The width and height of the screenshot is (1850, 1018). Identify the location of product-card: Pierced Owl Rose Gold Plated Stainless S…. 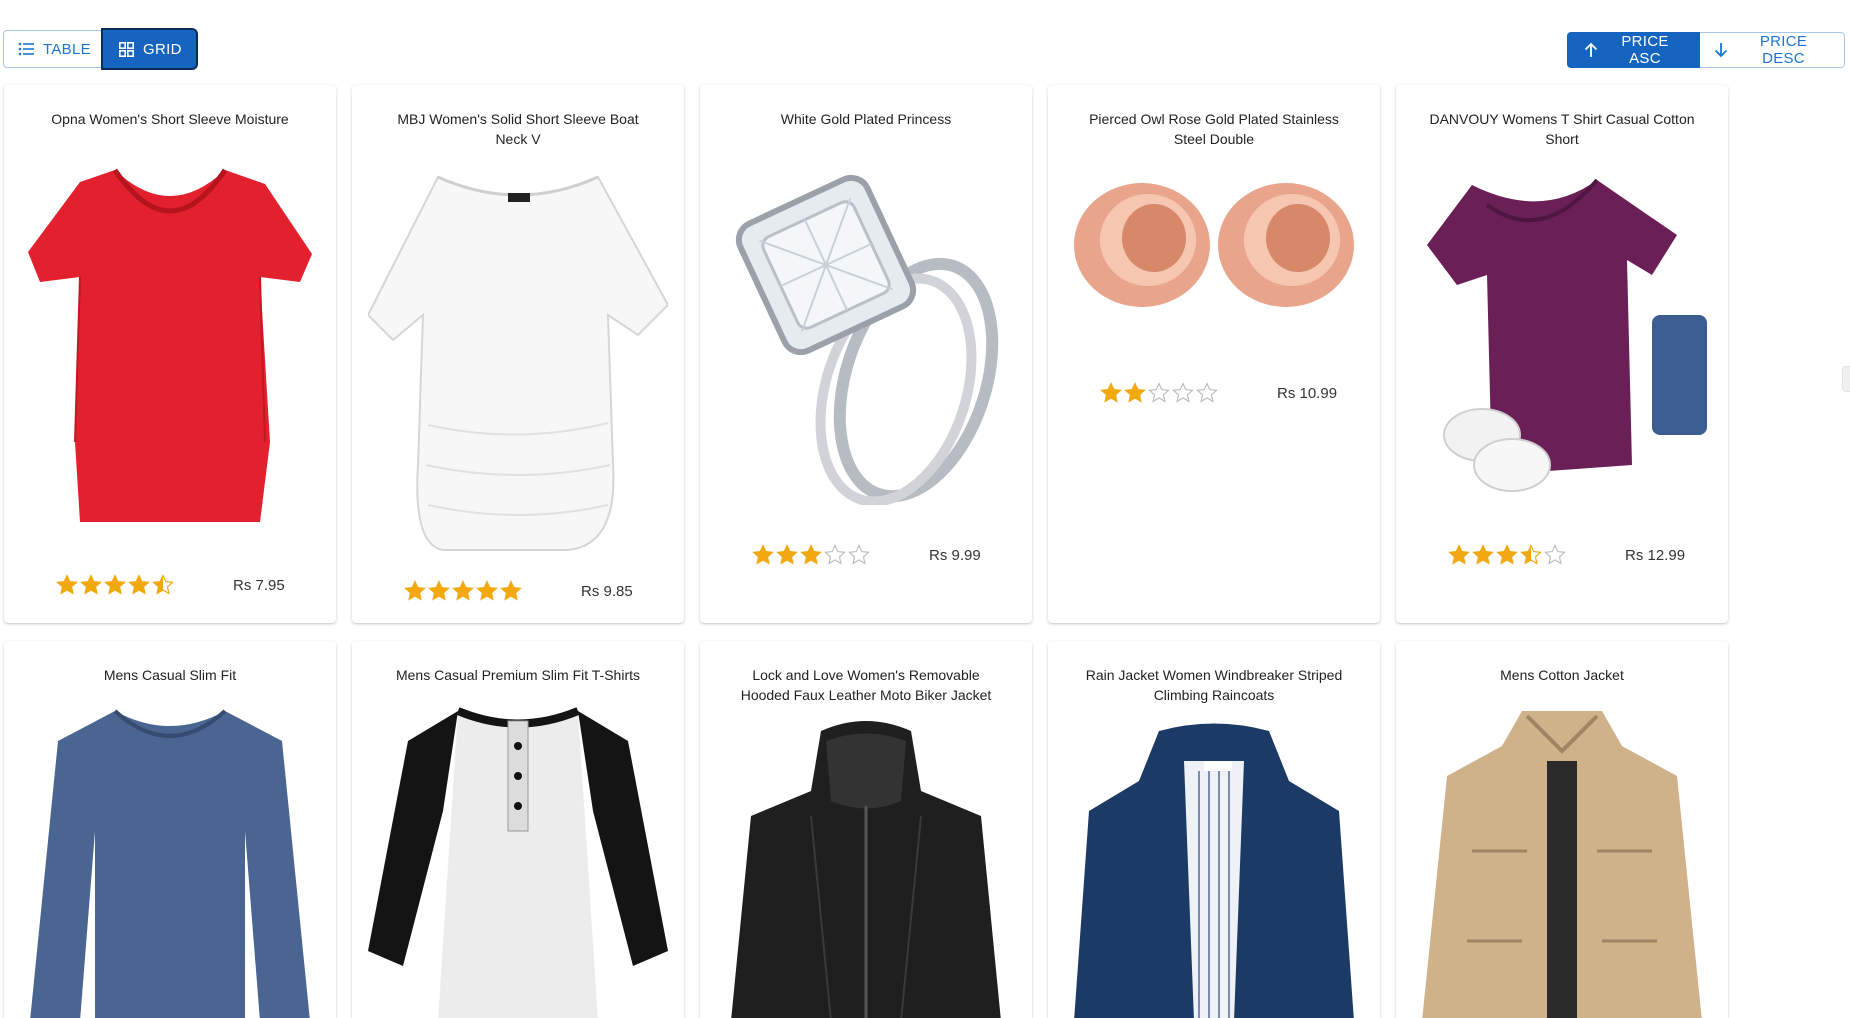
(1214, 354).